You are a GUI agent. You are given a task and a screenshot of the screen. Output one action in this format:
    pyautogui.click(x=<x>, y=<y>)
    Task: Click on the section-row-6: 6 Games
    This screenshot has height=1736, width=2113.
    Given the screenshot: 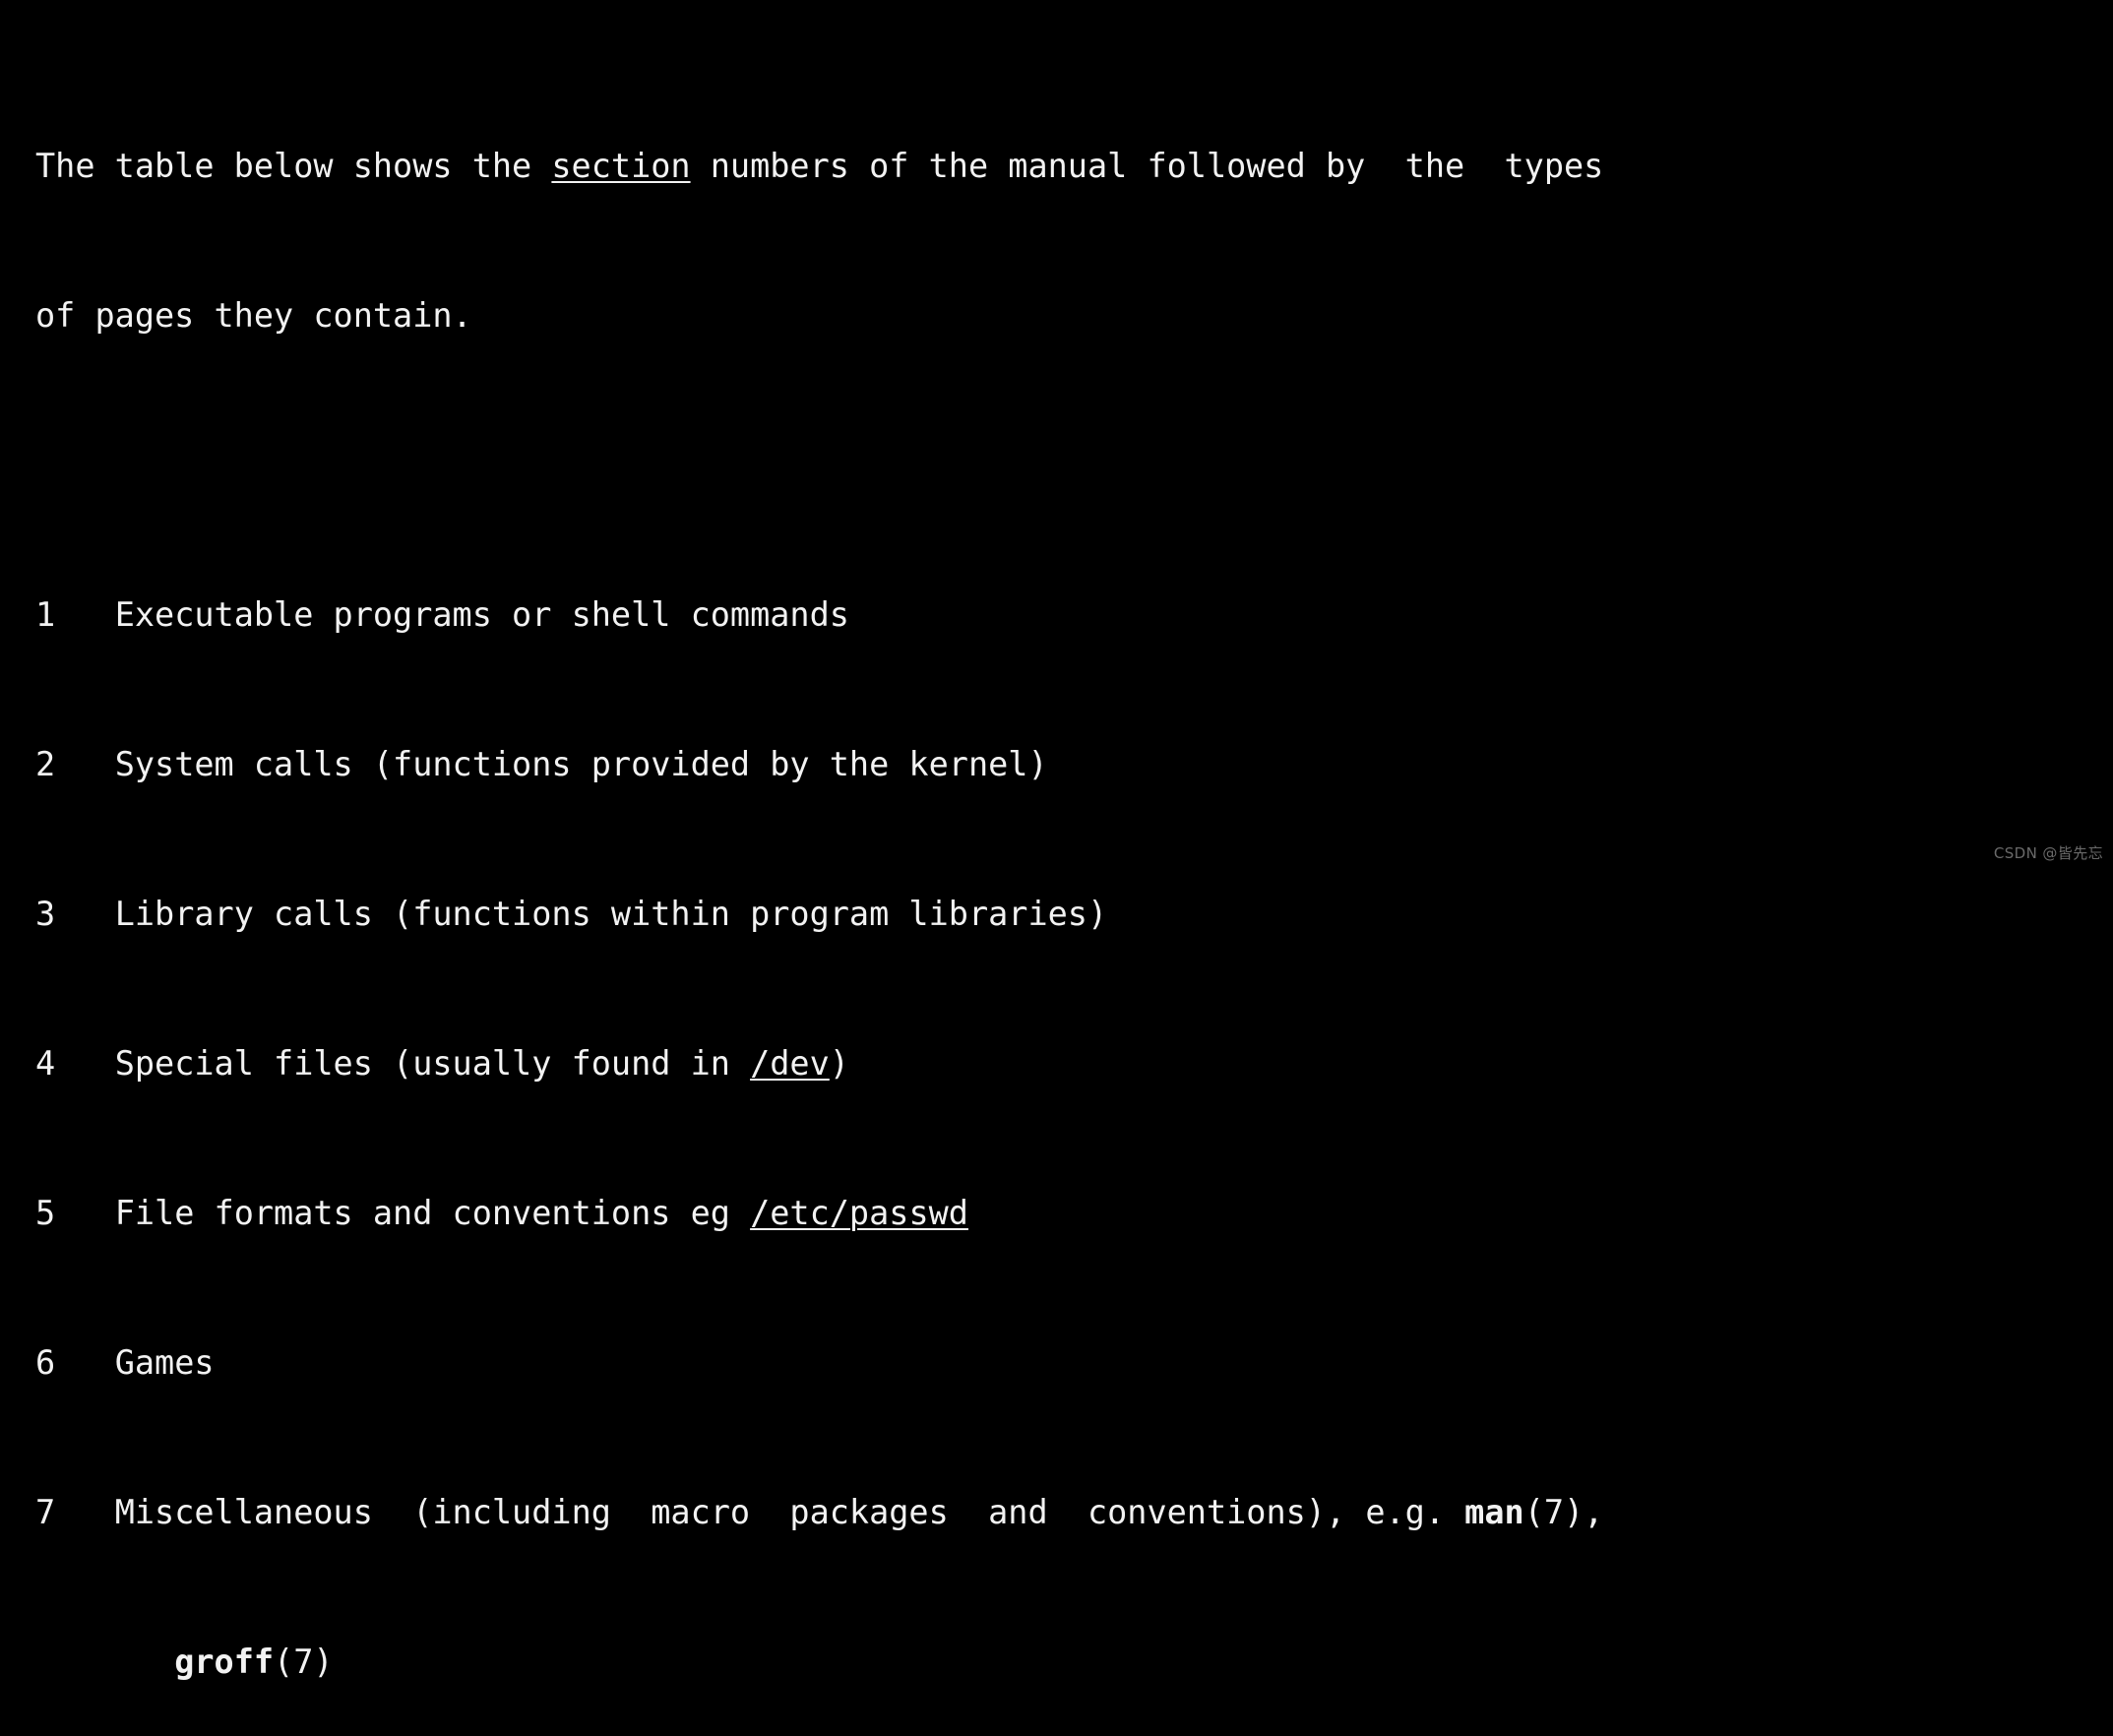 What is the action you would take?
    pyautogui.click(x=1074, y=1363)
    